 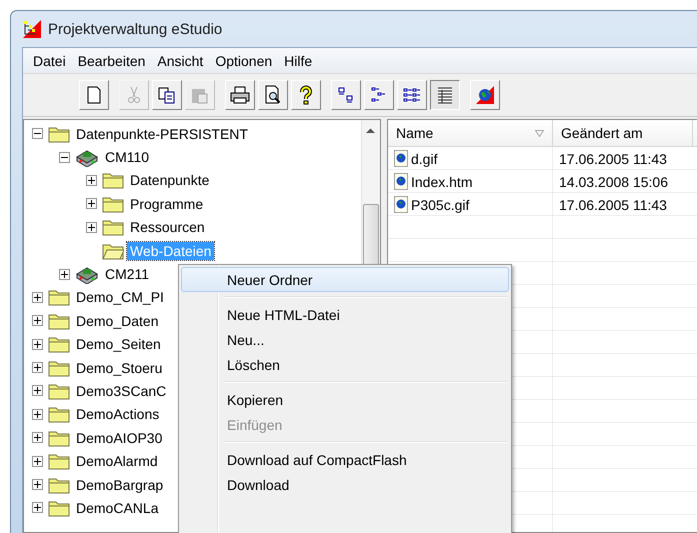 What do you see at coordinates (623, 133) in the screenshot?
I see `column-header: Geändert am` at bounding box center [623, 133].